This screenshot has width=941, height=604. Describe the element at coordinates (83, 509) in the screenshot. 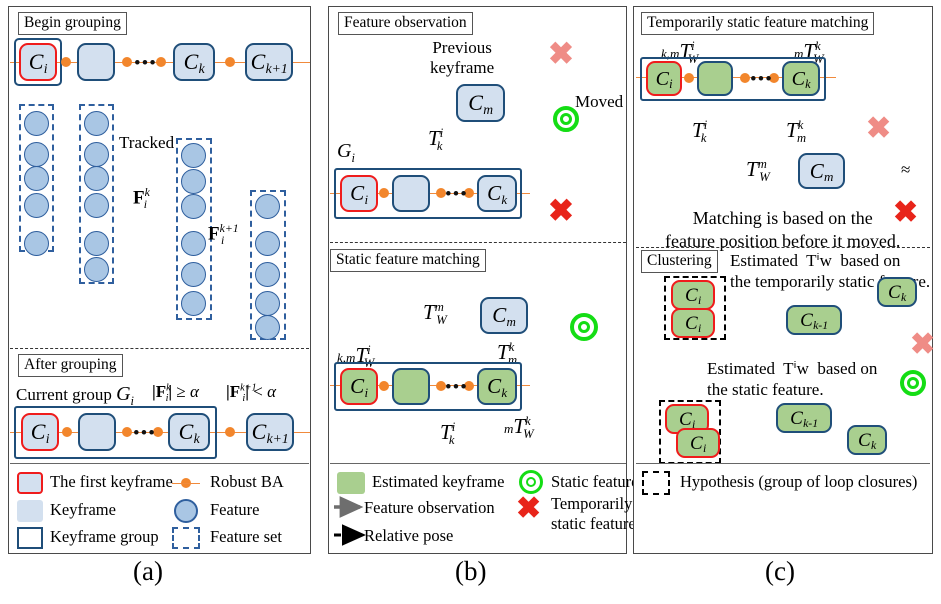

I see `legend-label-keyframe: Keyframe` at that location.